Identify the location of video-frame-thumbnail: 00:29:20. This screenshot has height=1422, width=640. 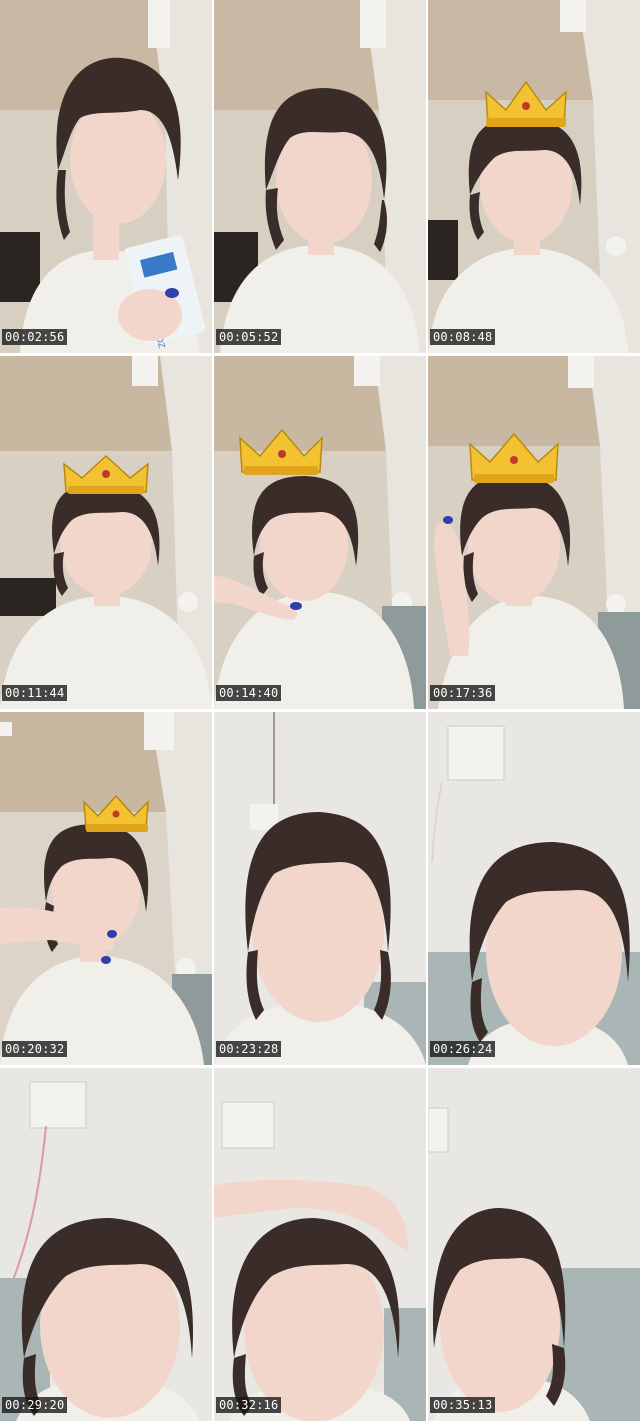
(106, 1244).